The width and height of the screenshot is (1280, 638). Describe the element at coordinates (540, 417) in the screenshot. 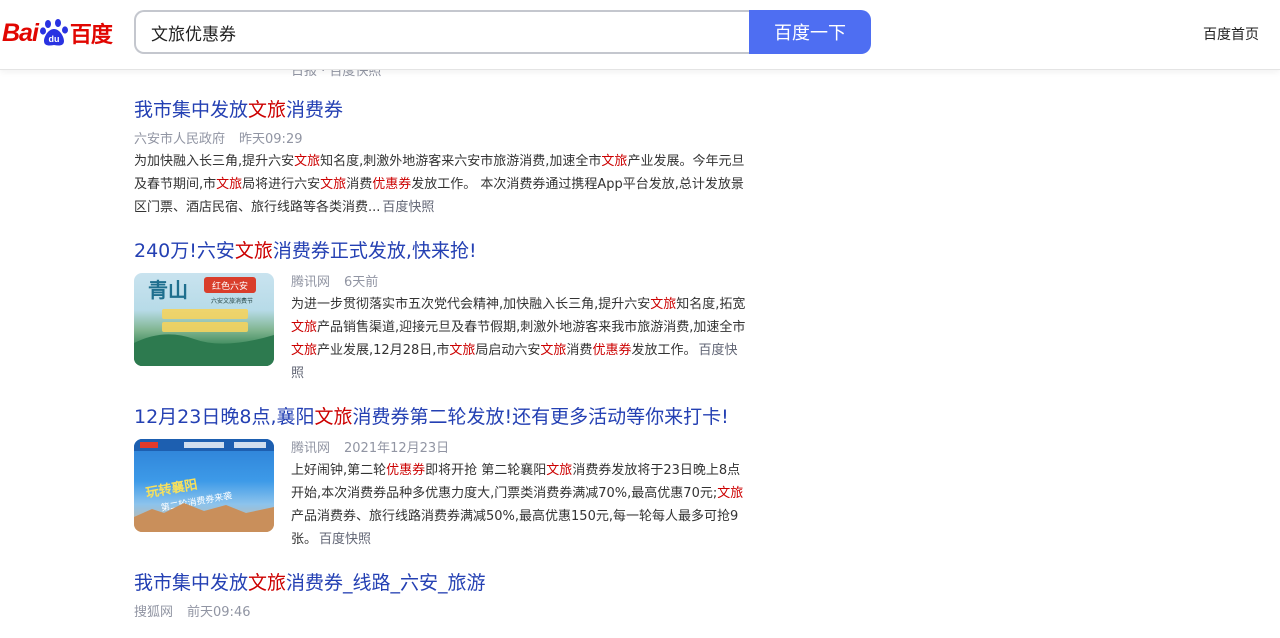

I see `title-text: 消费券第二轮发放!还有更多活动等你来打卡!` at that location.